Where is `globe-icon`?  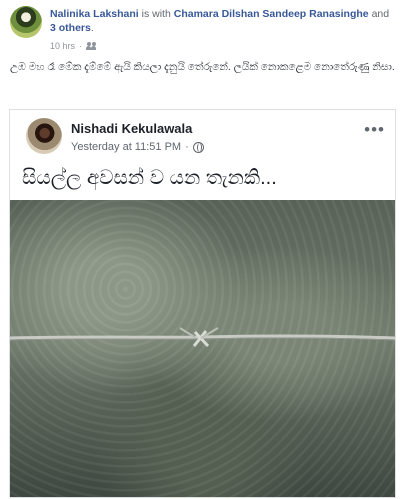 globe-icon is located at coordinates (198, 147).